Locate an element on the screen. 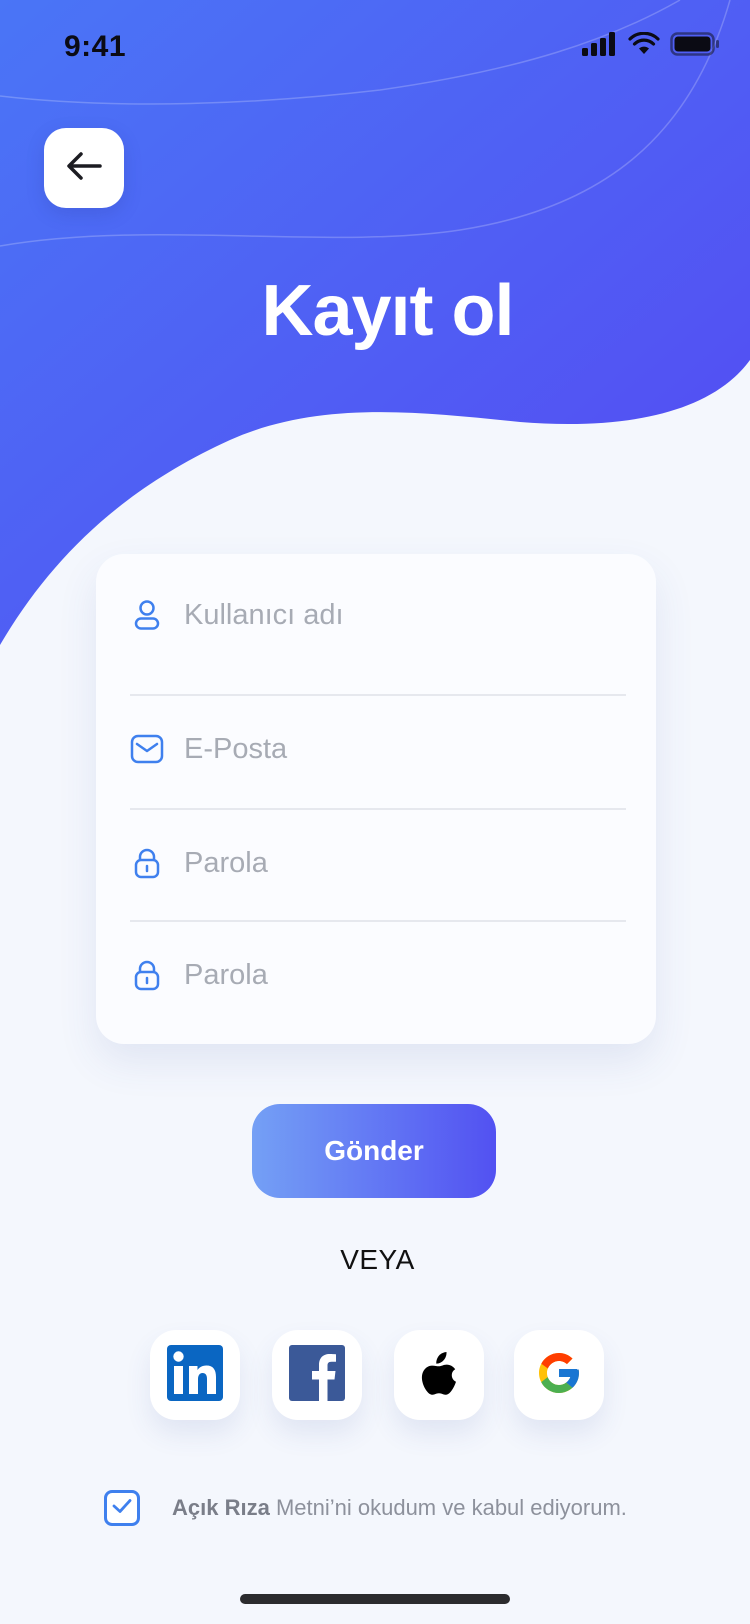 This screenshot has height=1624, width=750. battery-icon is located at coordinates (695, 46).